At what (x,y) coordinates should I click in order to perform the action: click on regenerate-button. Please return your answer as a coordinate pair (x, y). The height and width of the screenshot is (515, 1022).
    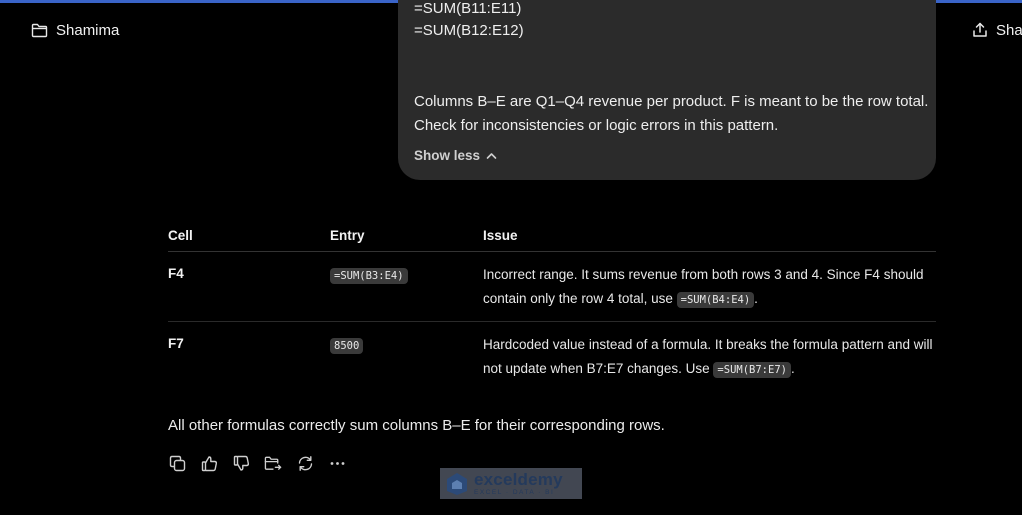
    Looking at the image, I should click on (305, 463).